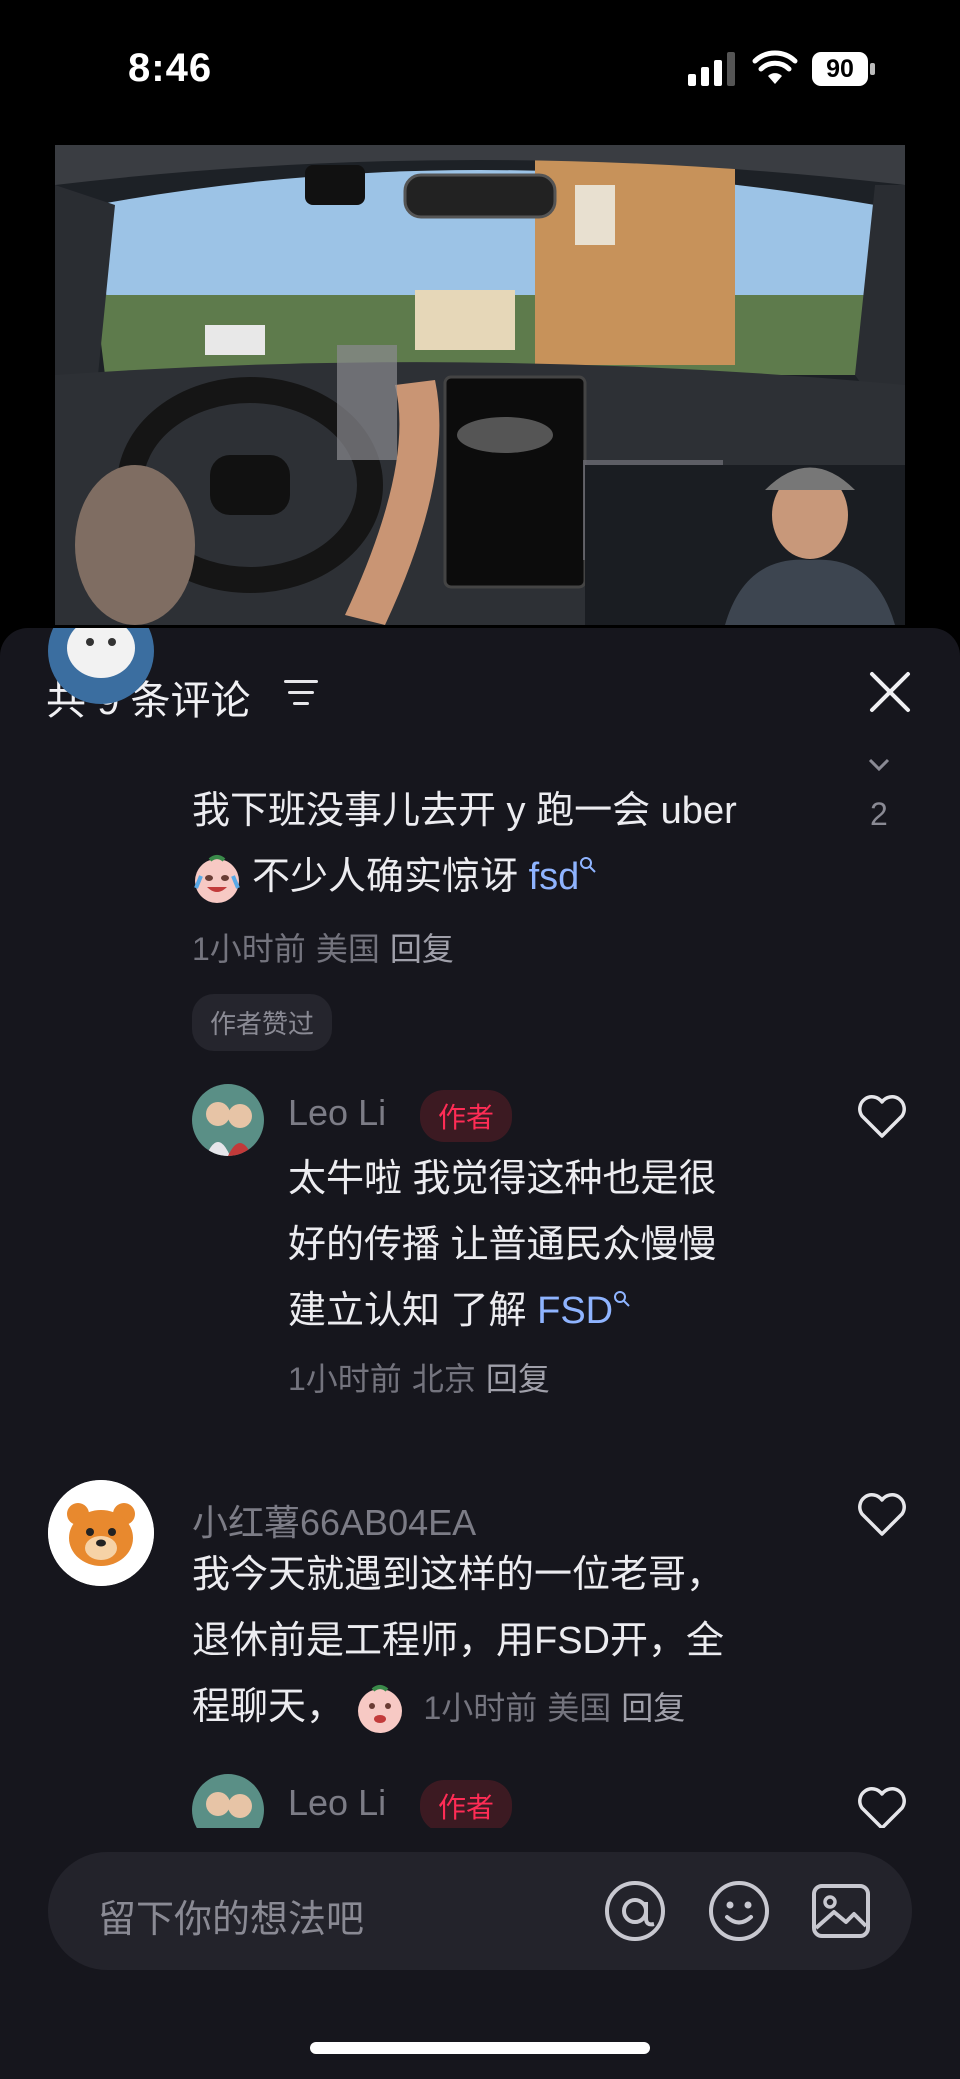 Image resolution: width=960 pixels, height=2079 pixels. I want to click on reply-line: 建立认知 了解 FSD, so click(558, 1311).